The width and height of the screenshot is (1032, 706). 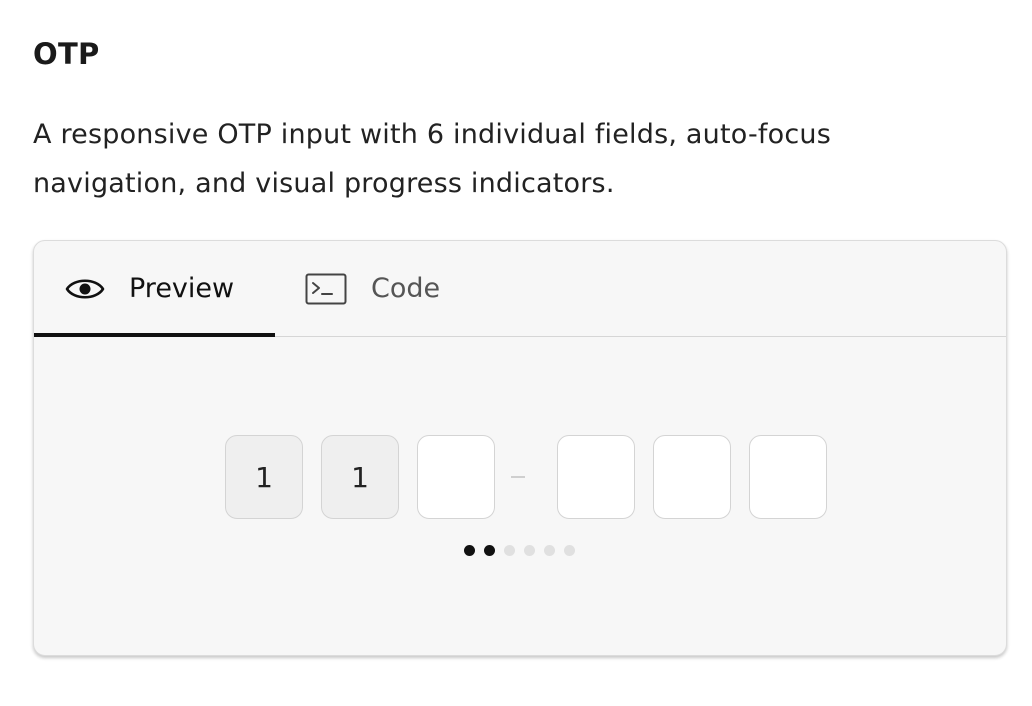 I want to click on tab-code: Code, so click(x=372, y=288).